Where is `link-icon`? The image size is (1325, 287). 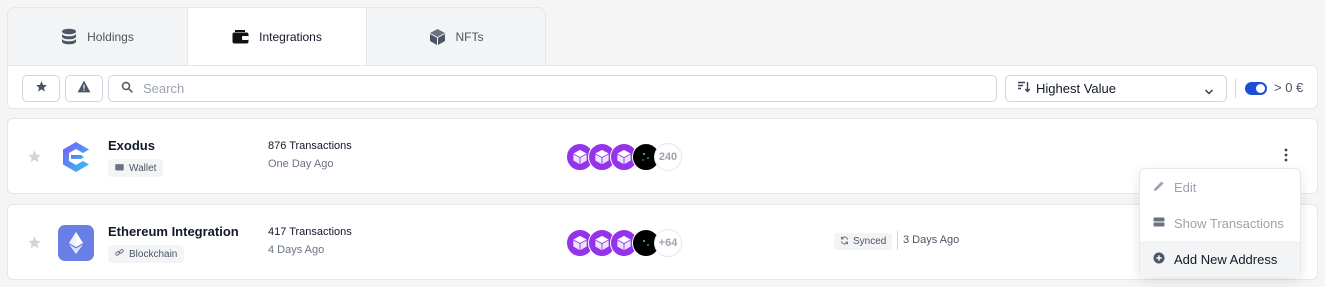
link-icon is located at coordinates (119, 254).